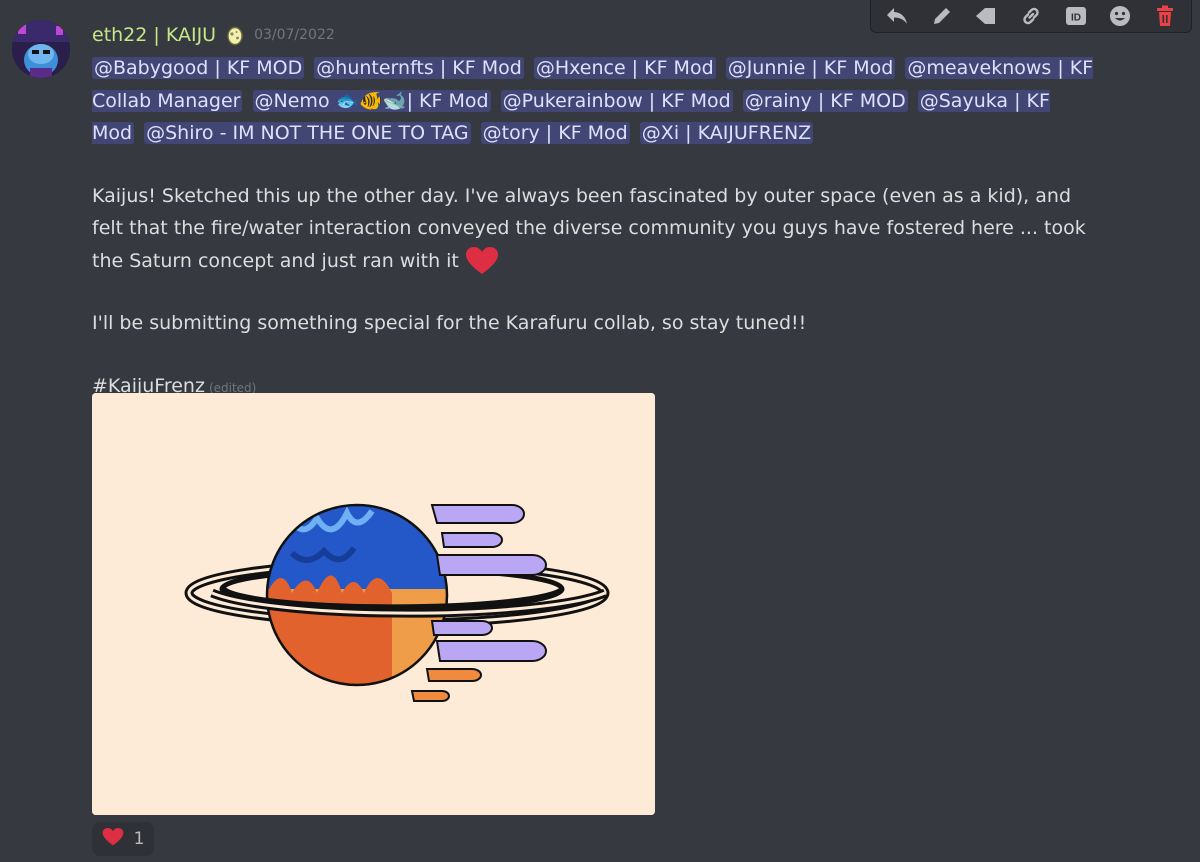 The image size is (1200, 862). Describe the element at coordinates (726, 133) in the screenshot. I see `mention: @Xi | KAIJUFRENZ` at that location.